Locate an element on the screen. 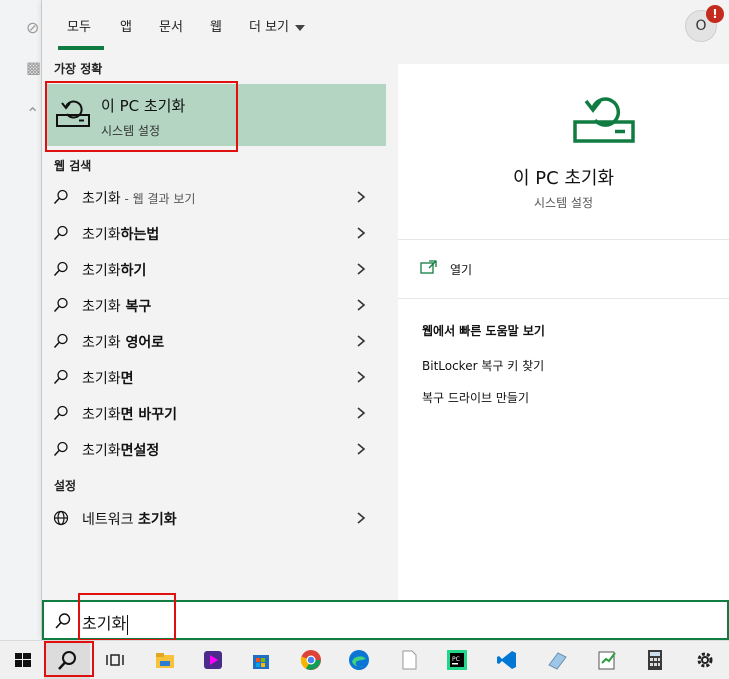 The height and width of the screenshot is (679, 729). web-search-bold: 영어로 is located at coordinates (142, 343).